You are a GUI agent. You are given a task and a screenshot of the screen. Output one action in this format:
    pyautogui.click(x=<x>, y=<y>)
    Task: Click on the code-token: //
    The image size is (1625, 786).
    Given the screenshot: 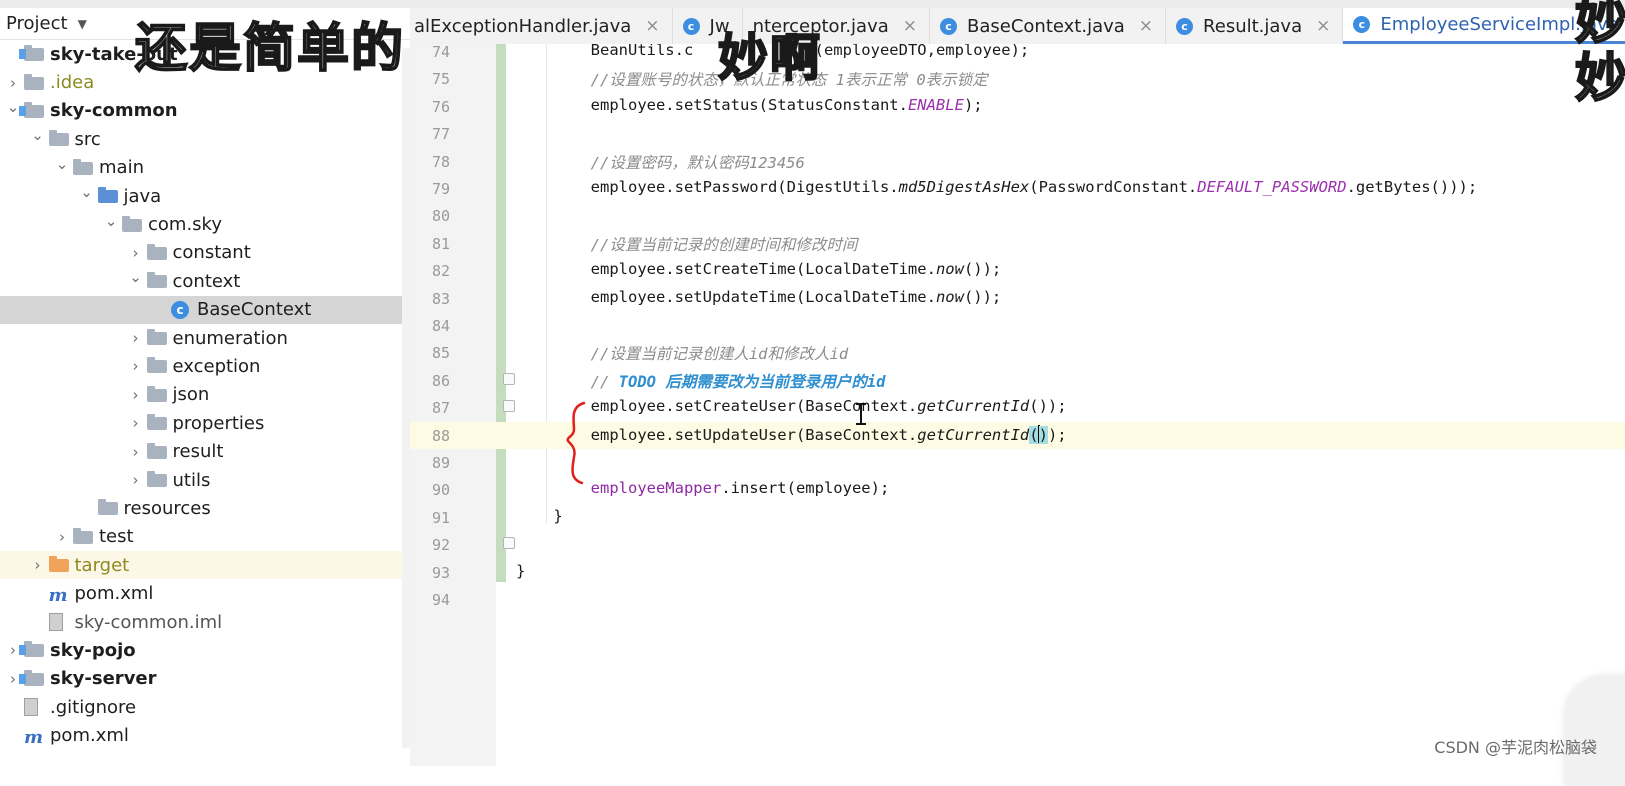 What is the action you would take?
    pyautogui.click(x=567, y=381)
    